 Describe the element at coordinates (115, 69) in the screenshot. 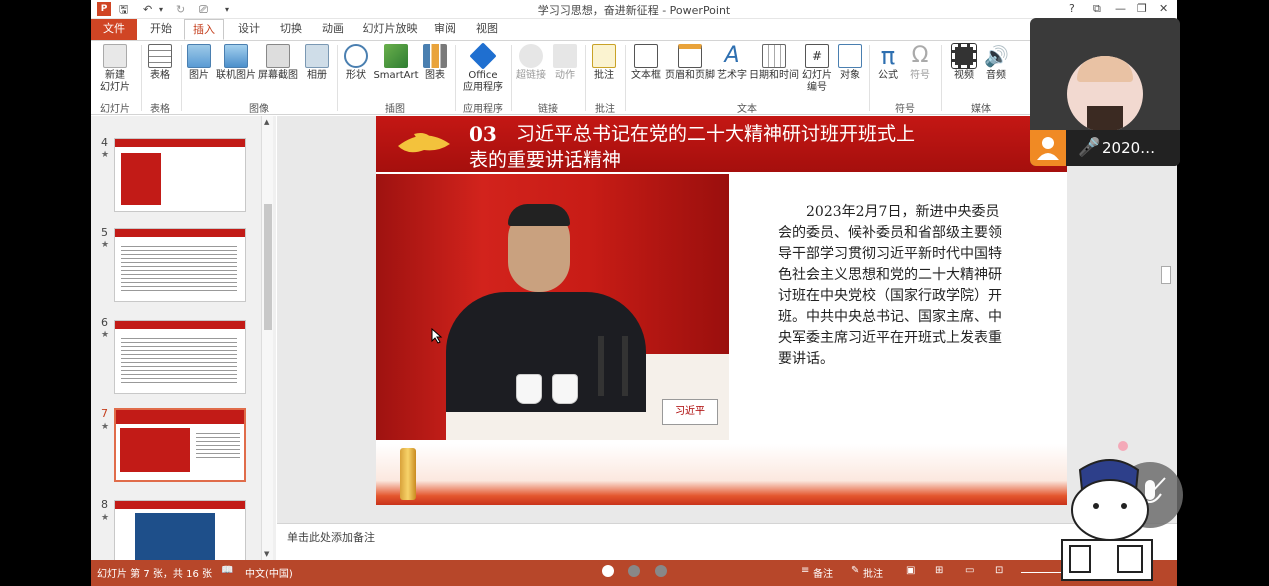

I see `new-slide-button: 新建 幻灯片` at that location.